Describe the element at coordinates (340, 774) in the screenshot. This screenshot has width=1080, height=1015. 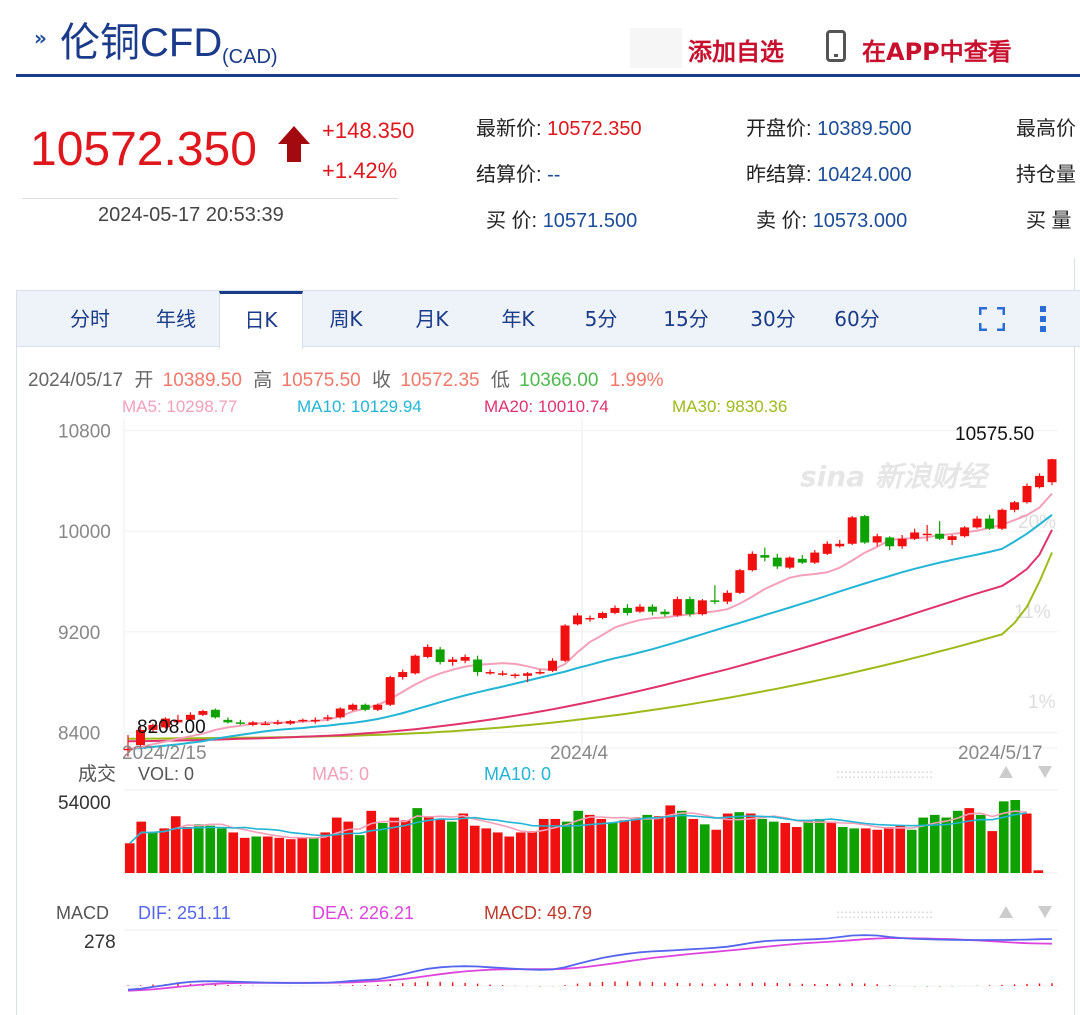
I see `volume-ma5: MA5: 0` at that location.